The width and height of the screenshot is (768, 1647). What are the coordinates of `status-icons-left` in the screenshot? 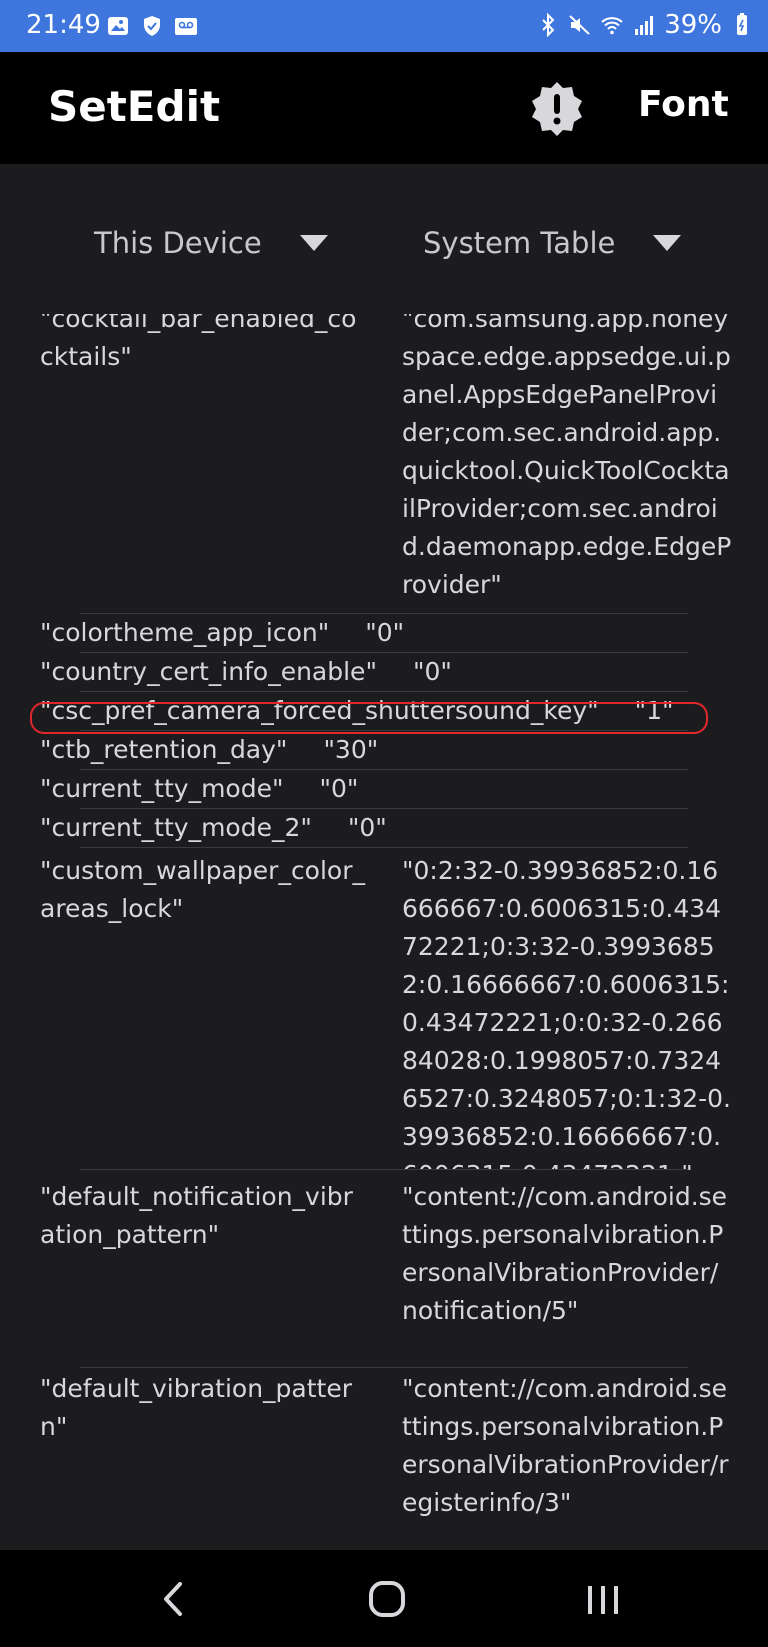 It's located at (152, 26).